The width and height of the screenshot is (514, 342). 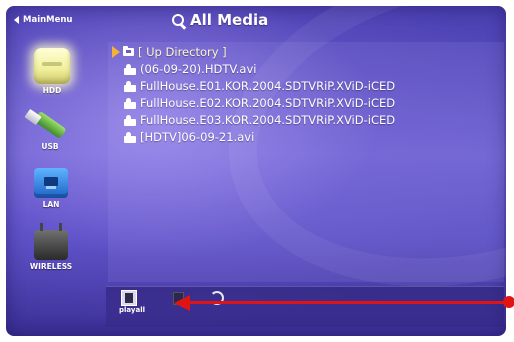 I want to click on list-item: (06-09-20).HDTV.avi, so click(x=190, y=69).